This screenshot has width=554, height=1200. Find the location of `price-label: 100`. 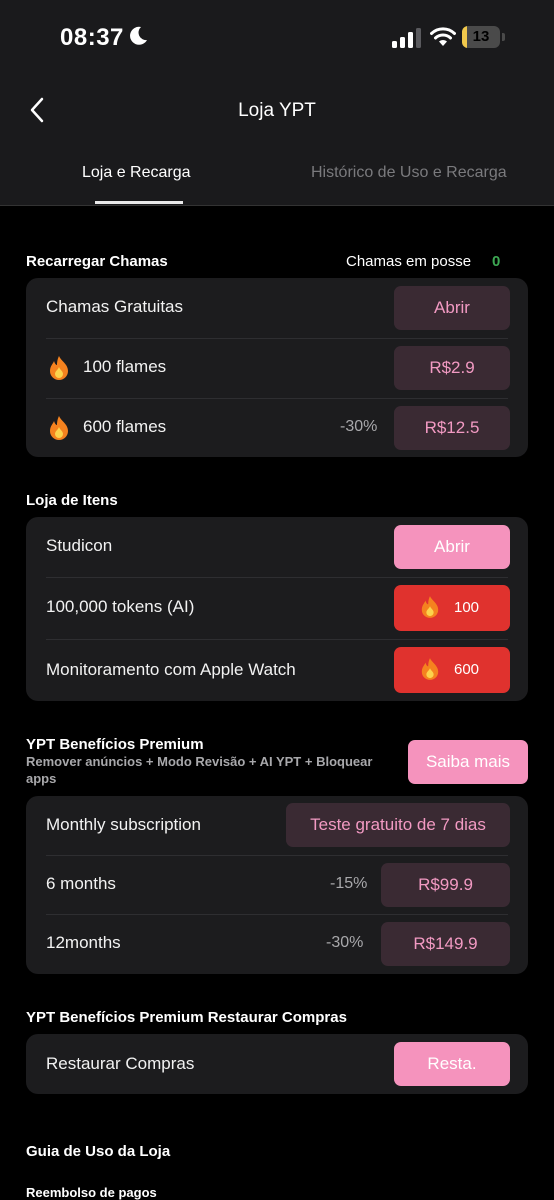

price-label: 100 is located at coordinates (467, 607).